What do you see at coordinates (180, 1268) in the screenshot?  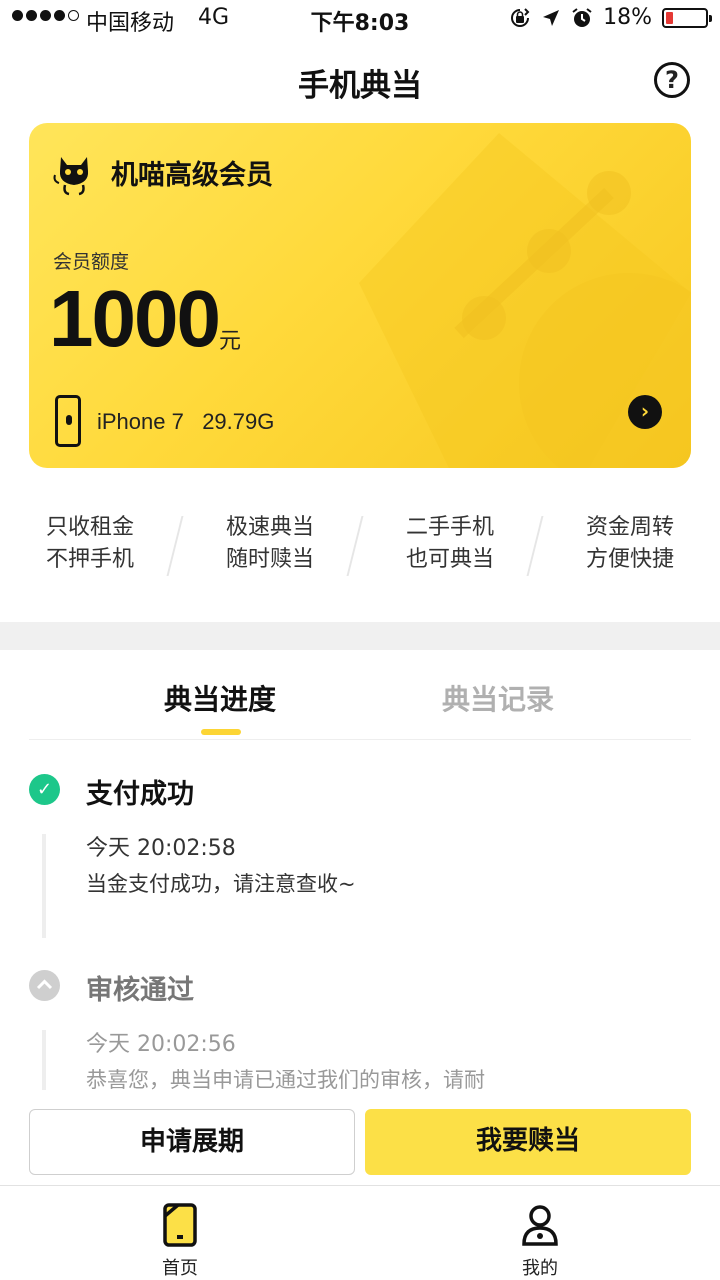 I see `tabbar-label: 首页` at bounding box center [180, 1268].